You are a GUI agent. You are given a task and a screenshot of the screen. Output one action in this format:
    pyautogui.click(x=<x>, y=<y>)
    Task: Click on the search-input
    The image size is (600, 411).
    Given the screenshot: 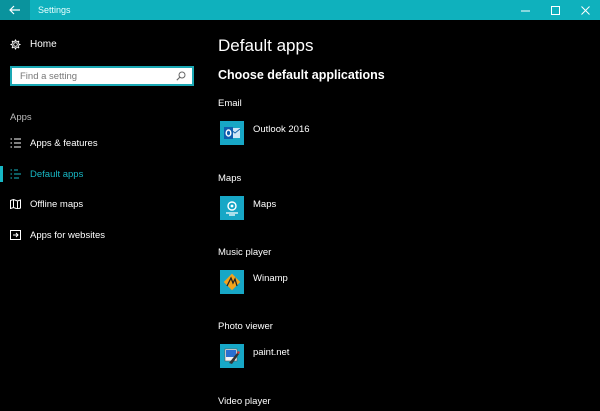 What is the action you would take?
    pyautogui.click(x=98, y=76)
    